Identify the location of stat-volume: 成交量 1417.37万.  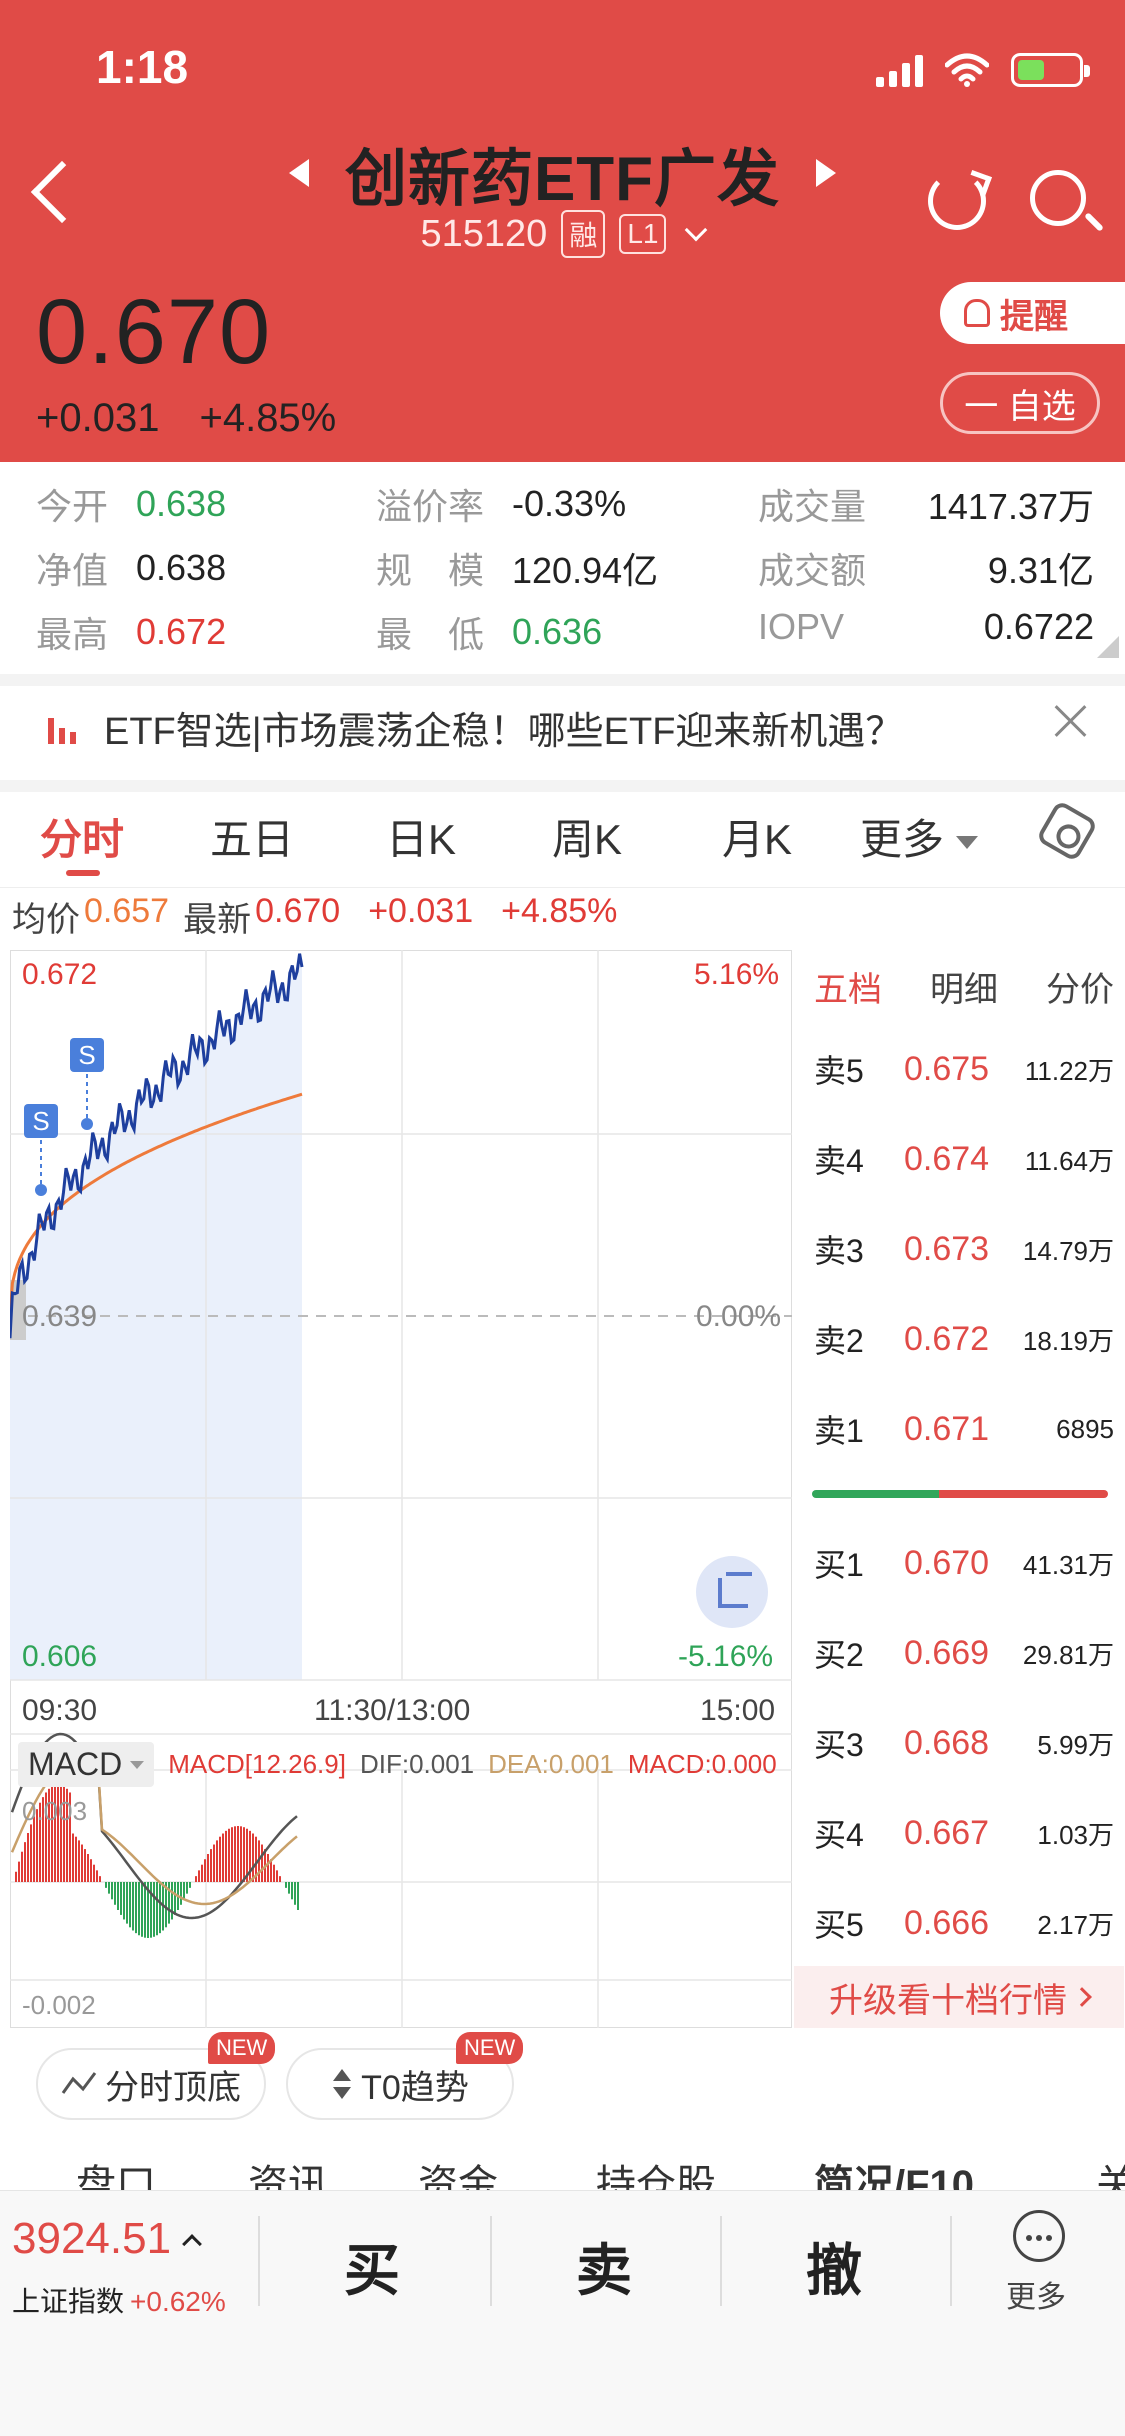
(926, 506).